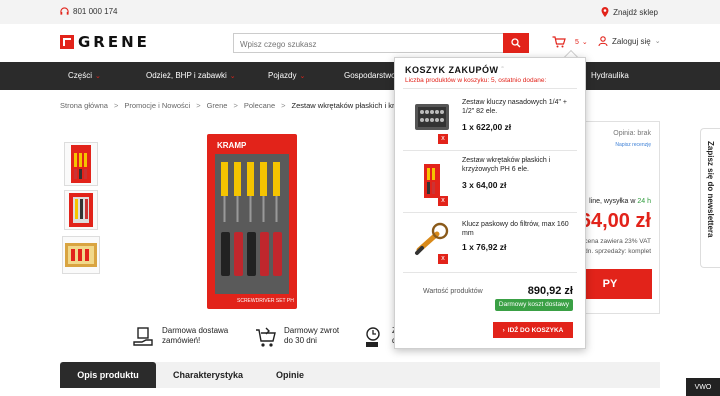  What do you see at coordinates (559, 42) in the screenshot?
I see `cart-icon` at bounding box center [559, 42].